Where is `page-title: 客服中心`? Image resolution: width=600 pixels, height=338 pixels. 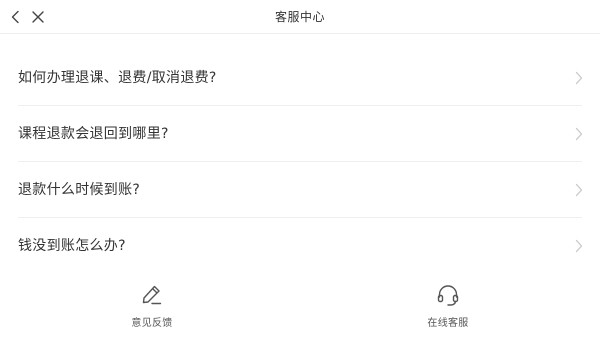 page-title: 客服中心 is located at coordinates (299, 17).